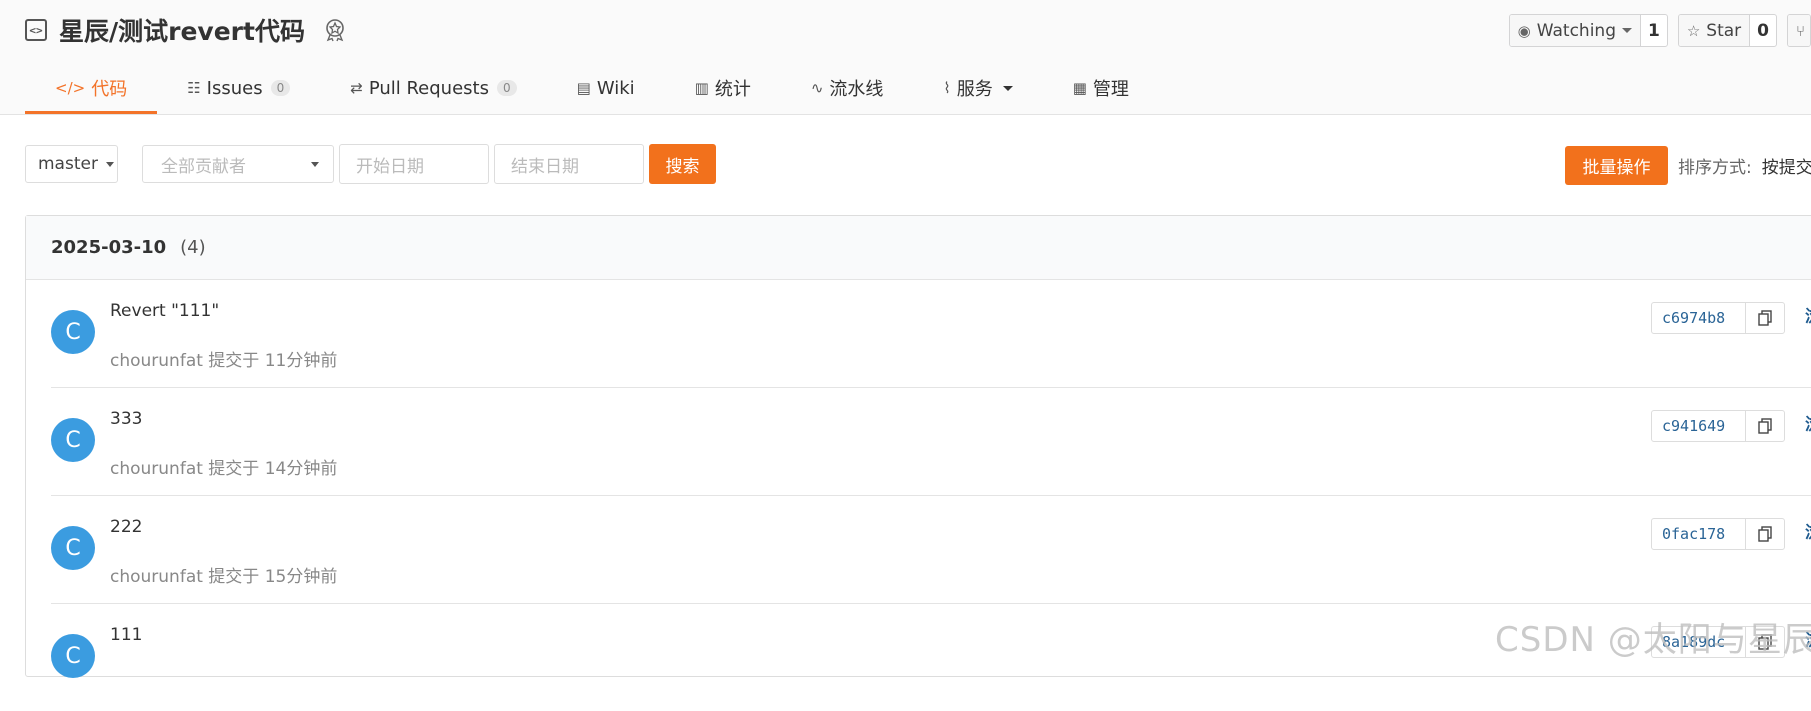 This screenshot has width=1811, height=711. I want to click on commit-sha: c6974b8, so click(1698, 318).